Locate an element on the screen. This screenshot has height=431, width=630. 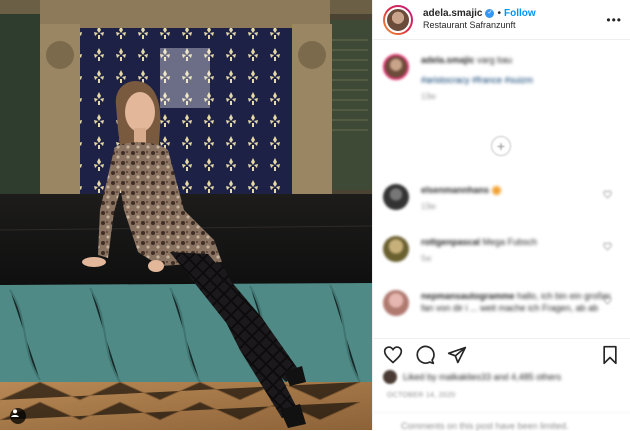
comment-username: rottgenpascal is located at coordinates (450, 242).